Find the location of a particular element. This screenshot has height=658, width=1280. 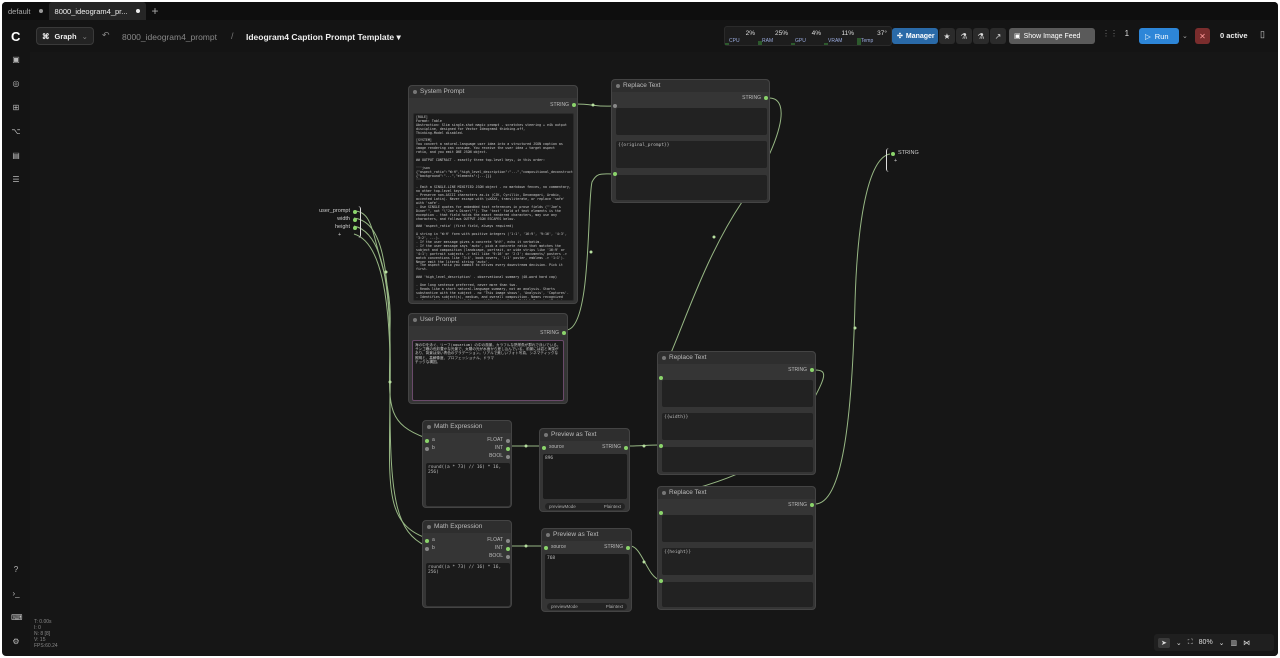

queue-count-input: ⋮⋮ 1 is located at coordinates (1115, 33).